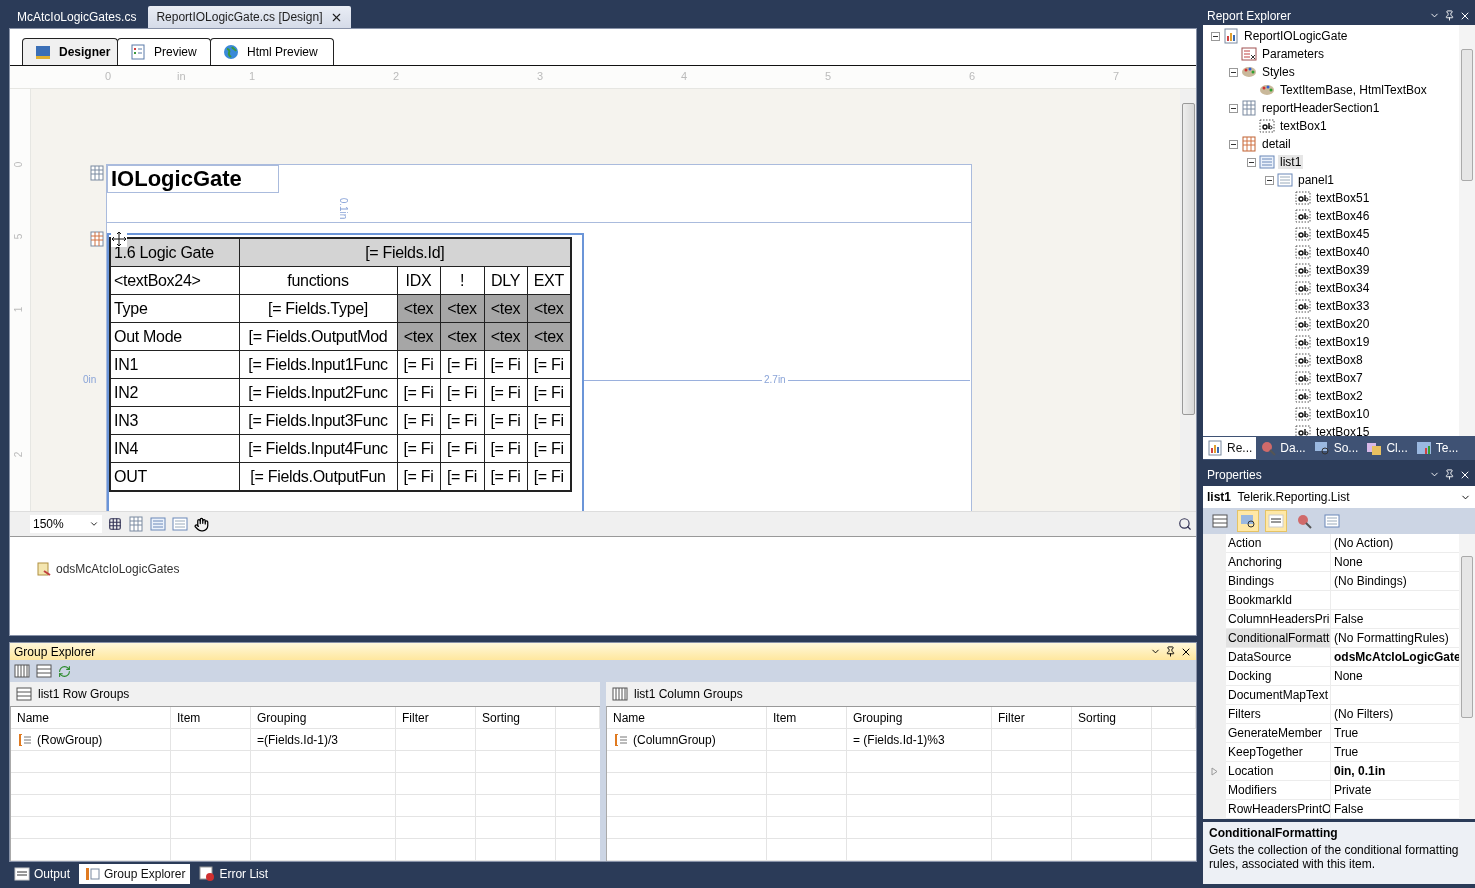 The width and height of the screenshot is (1475, 888). What do you see at coordinates (108, 76) in the screenshot?
I see `ruler-mark: 0` at bounding box center [108, 76].